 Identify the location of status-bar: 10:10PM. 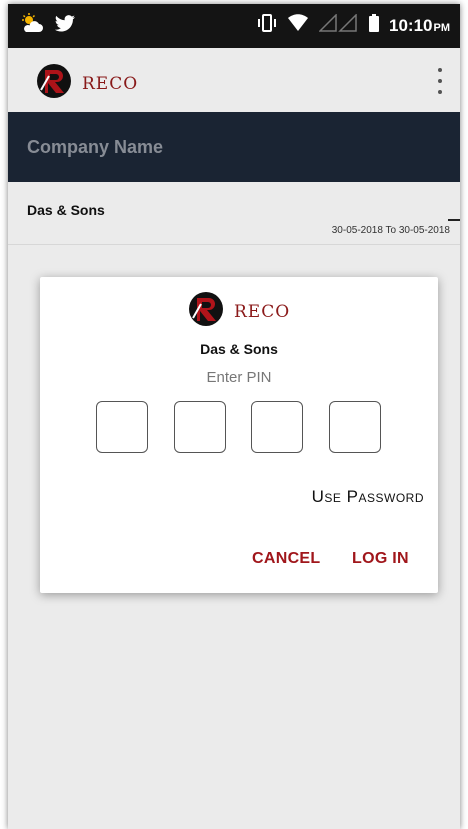
(234, 26).